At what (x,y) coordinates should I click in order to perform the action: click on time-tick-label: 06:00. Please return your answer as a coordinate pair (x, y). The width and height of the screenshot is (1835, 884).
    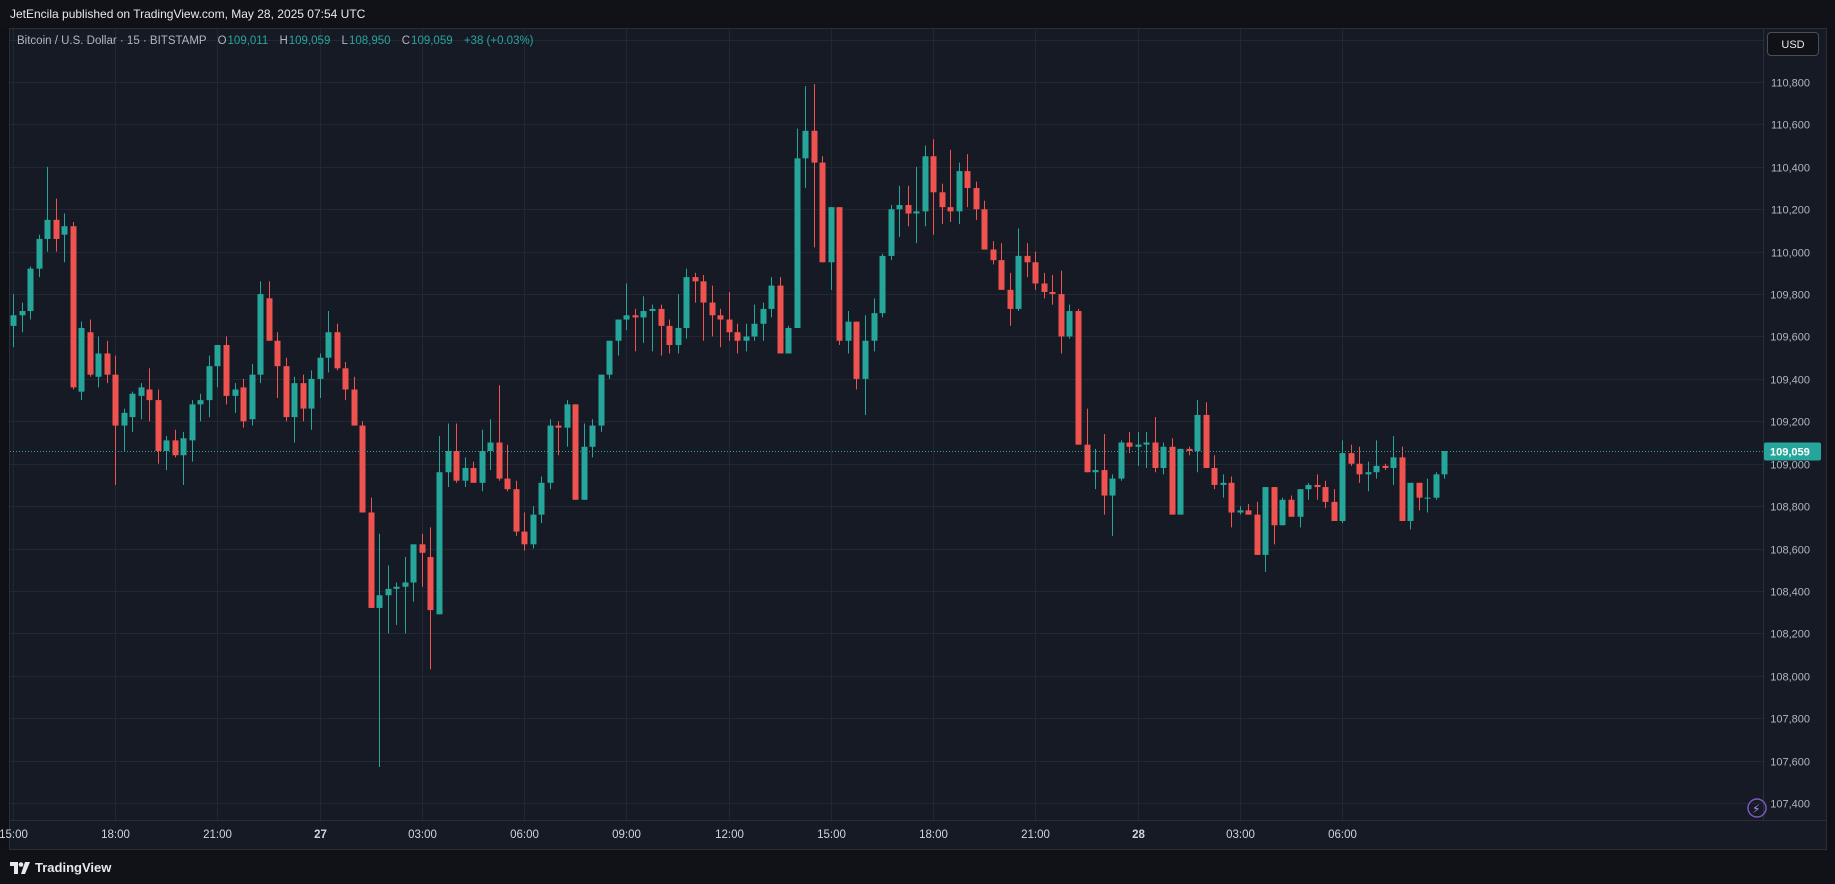
    Looking at the image, I should click on (524, 835).